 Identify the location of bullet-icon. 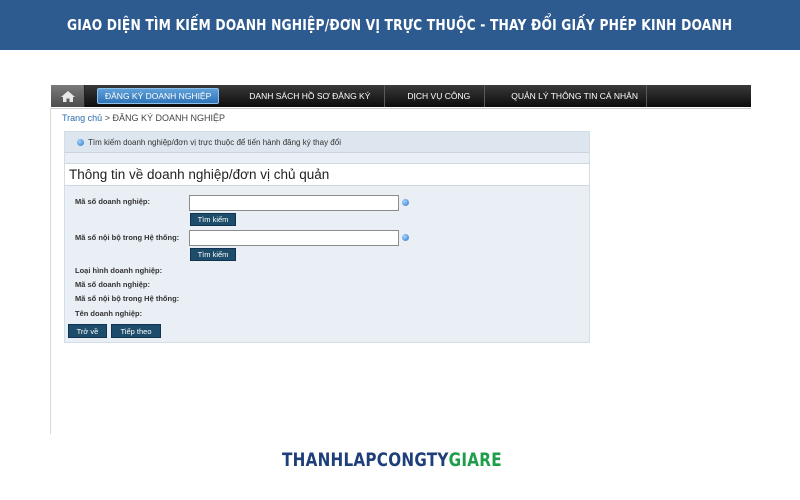
(80, 142).